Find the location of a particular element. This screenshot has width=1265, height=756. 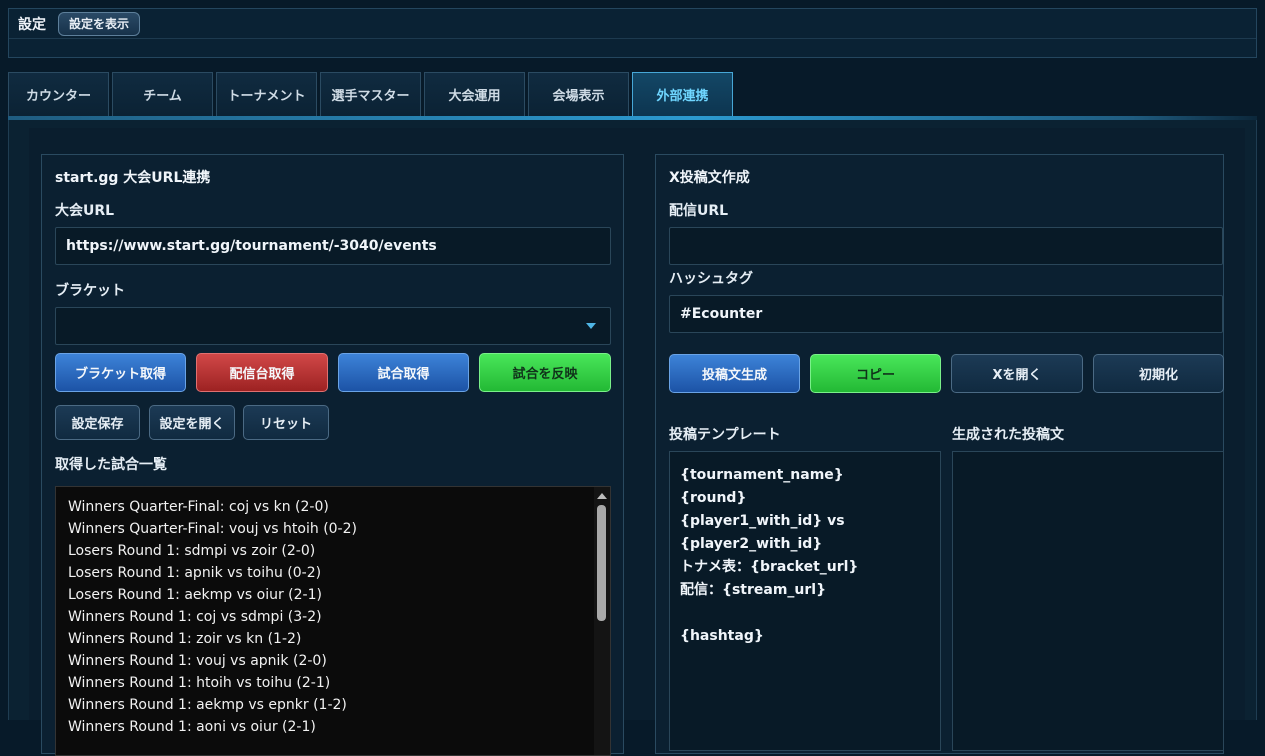

list-item: Losers Round 1: sdmpi vs zoir (2-0) is located at coordinates (339, 551).